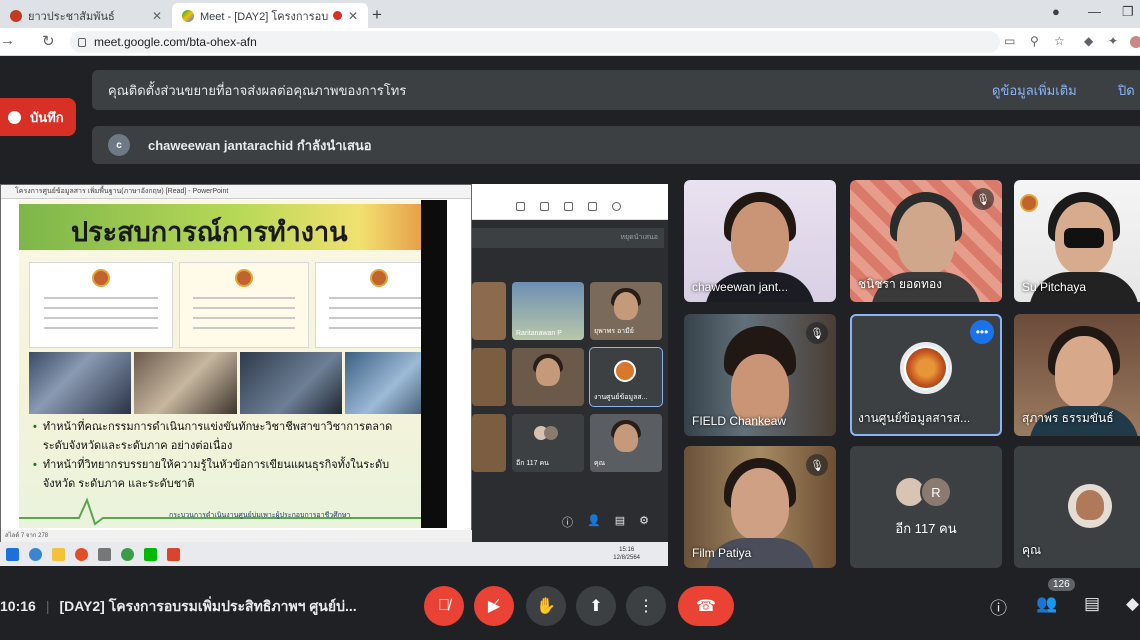 The image size is (1140, 640). I want to click on windows-taskbar: 15:16 12/8/2564, so click(334, 554).